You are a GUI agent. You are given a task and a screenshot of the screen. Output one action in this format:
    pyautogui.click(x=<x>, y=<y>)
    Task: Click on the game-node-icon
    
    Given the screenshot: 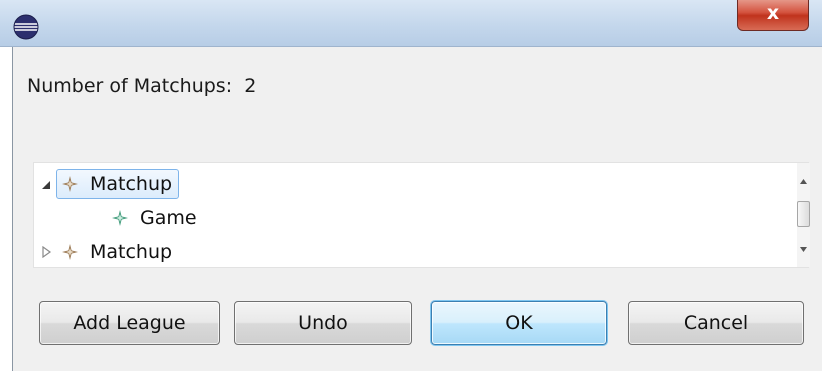 What is the action you would take?
    pyautogui.click(x=120, y=218)
    